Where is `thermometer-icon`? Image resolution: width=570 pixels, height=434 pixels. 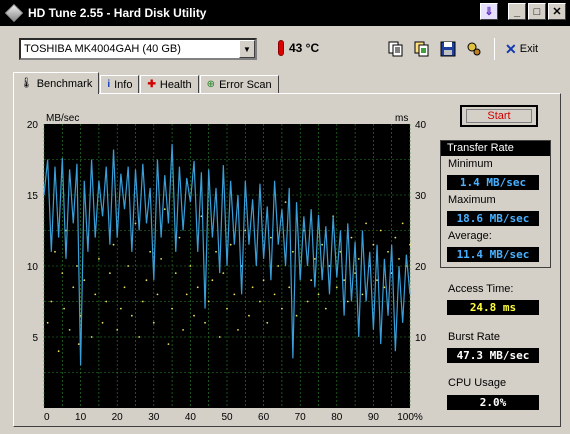
thermometer-icon is located at coordinates (281, 48).